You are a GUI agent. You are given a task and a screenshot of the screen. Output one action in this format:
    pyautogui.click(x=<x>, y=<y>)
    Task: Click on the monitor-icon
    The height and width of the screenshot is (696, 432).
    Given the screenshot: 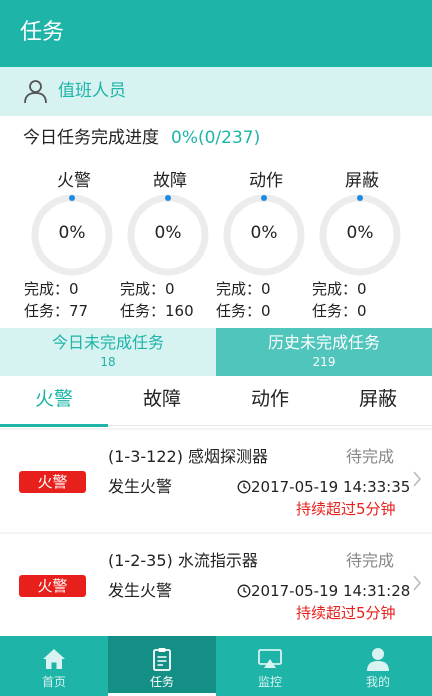 What is the action you would take?
    pyautogui.click(x=270, y=658)
    